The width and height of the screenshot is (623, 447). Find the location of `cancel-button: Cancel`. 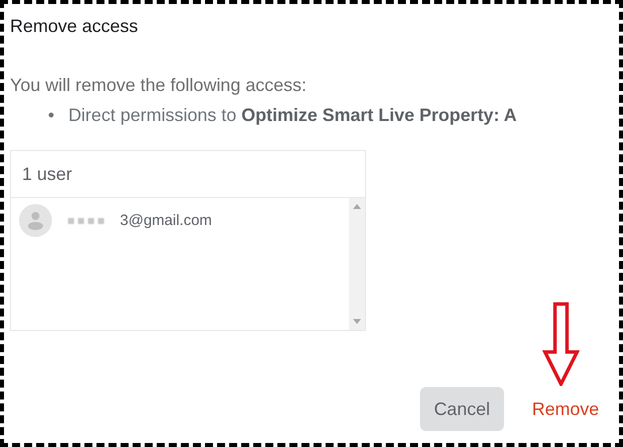

cancel-button: Cancel is located at coordinates (462, 409).